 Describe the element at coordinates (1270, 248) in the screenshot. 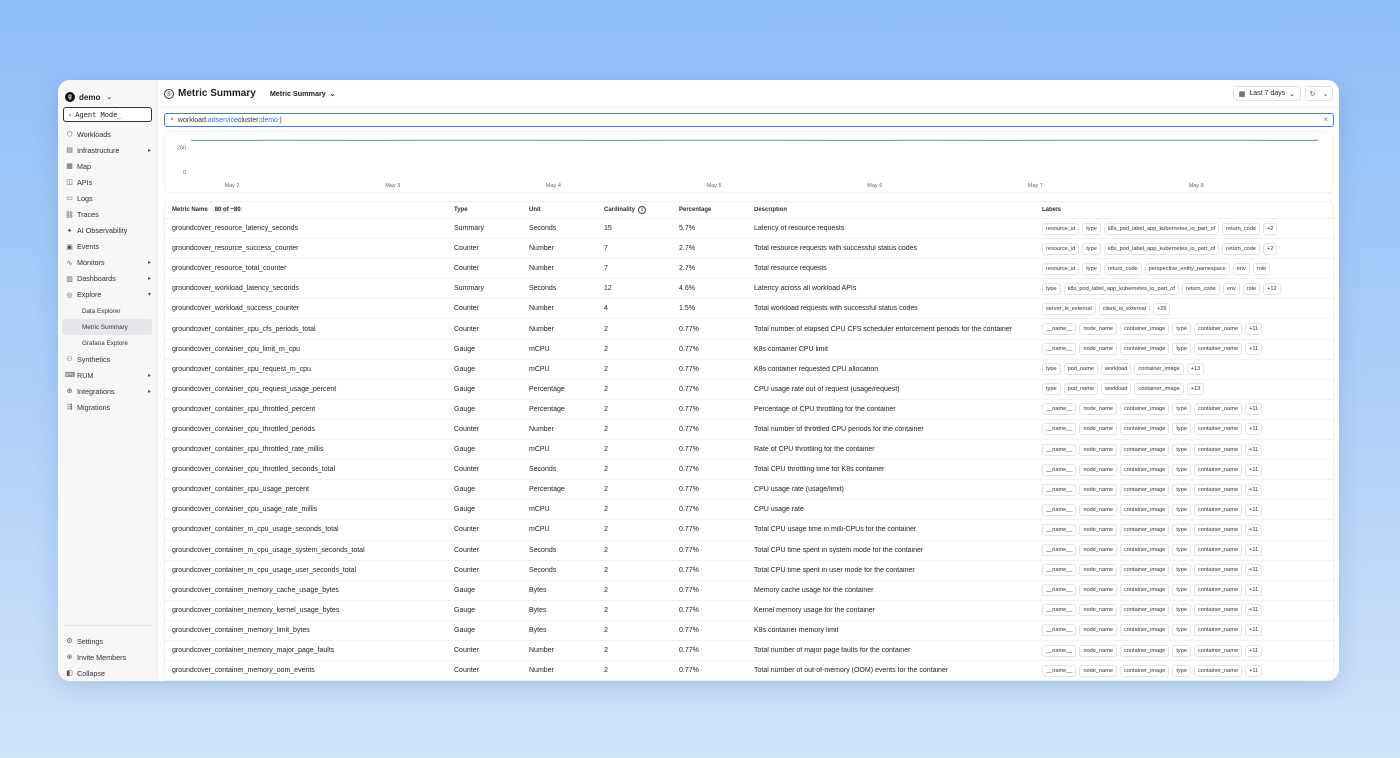

I see `label-chip: +2` at that location.